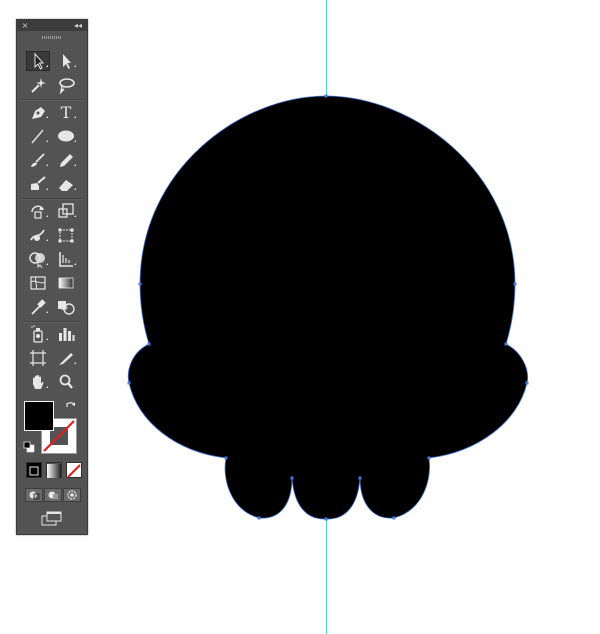 This screenshot has height=634, width=600. I want to click on svg-text: T, so click(66, 112).